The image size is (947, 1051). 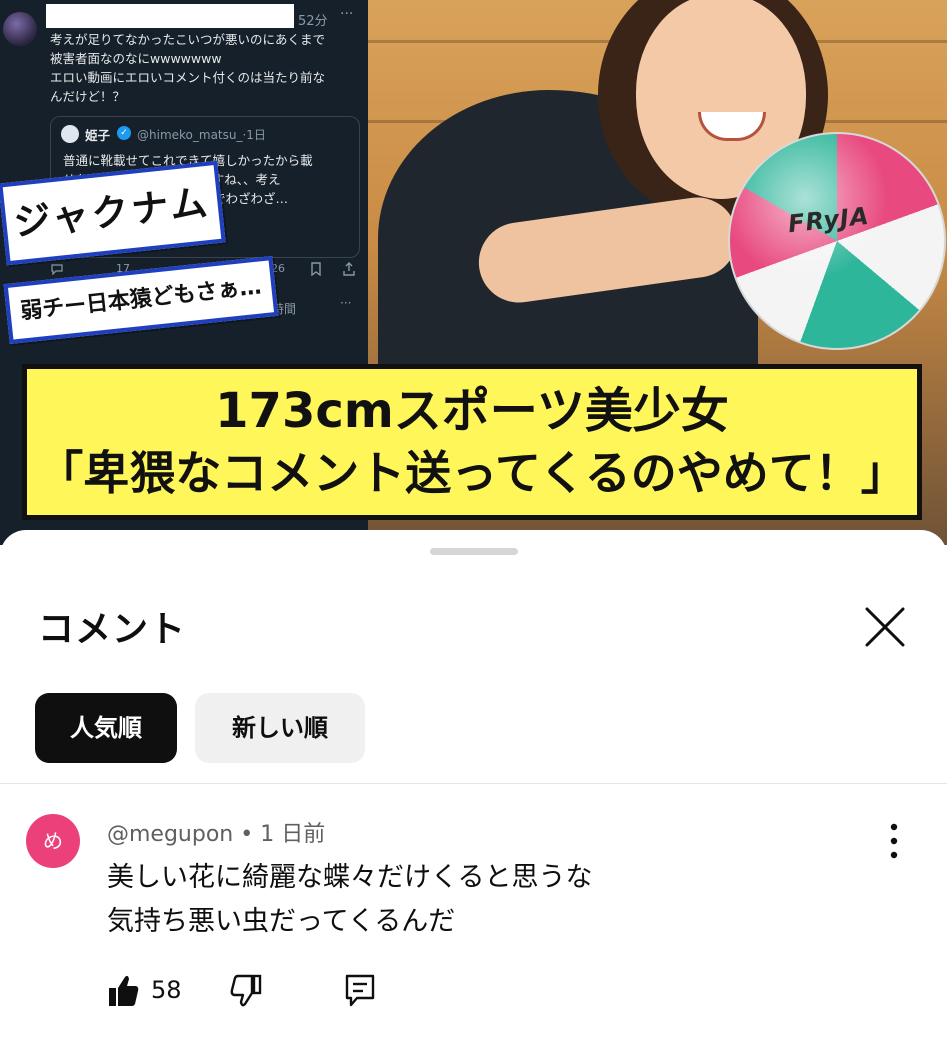 What do you see at coordinates (280, 728) in the screenshot?
I see `chip-newest: 新しい順` at bounding box center [280, 728].